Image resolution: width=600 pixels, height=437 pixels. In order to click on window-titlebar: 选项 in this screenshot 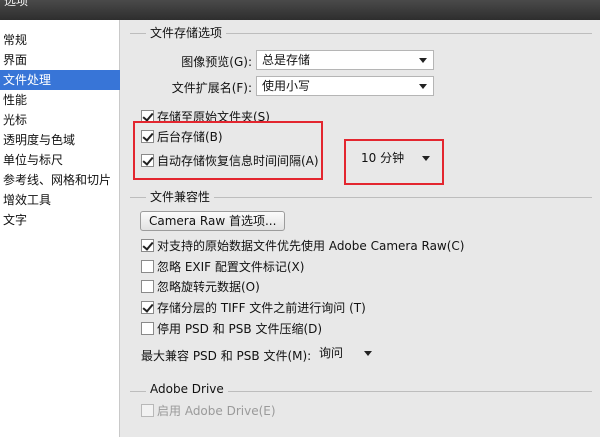, I will do `click(300, 10)`.